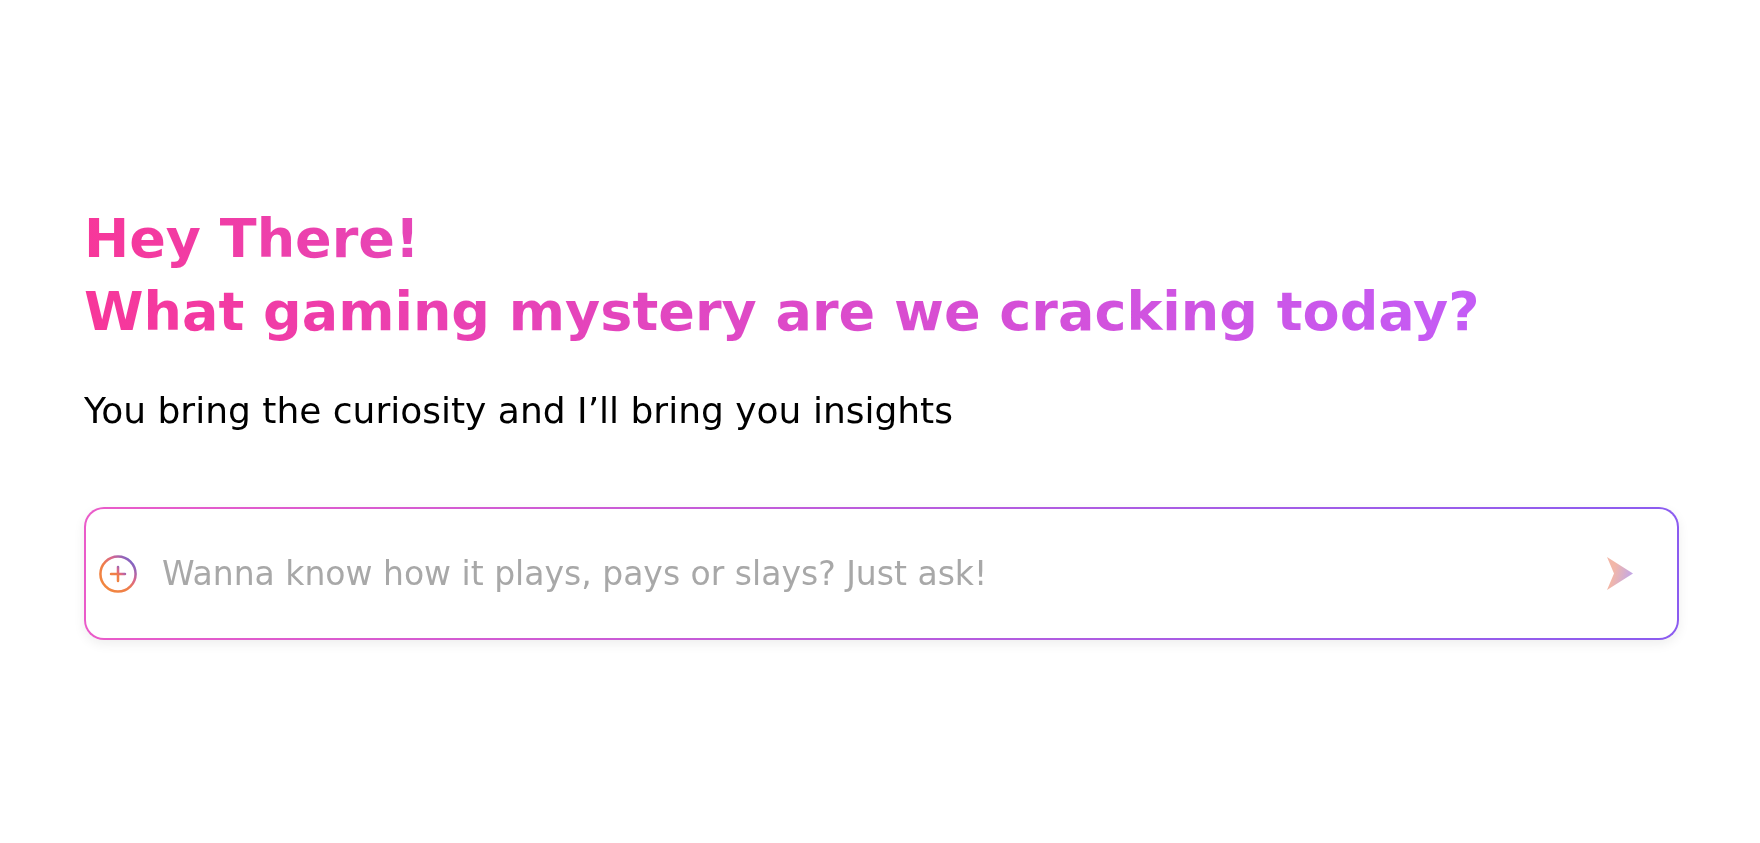 Image resolution: width=1760 pixels, height=843 pixels. Describe the element at coordinates (876, 573) in the screenshot. I see `message-input: Wanna know how it plays, pays or slays? Just ask!` at that location.